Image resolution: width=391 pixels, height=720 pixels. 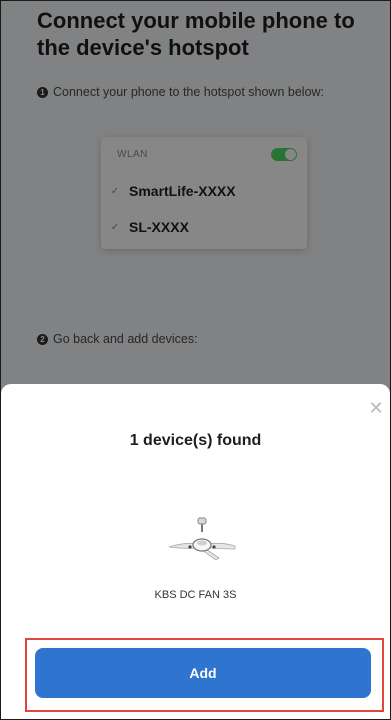 What do you see at coordinates (376, 408) in the screenshot?
I see `close-icon: ✕` at bounding box center [376, 408].